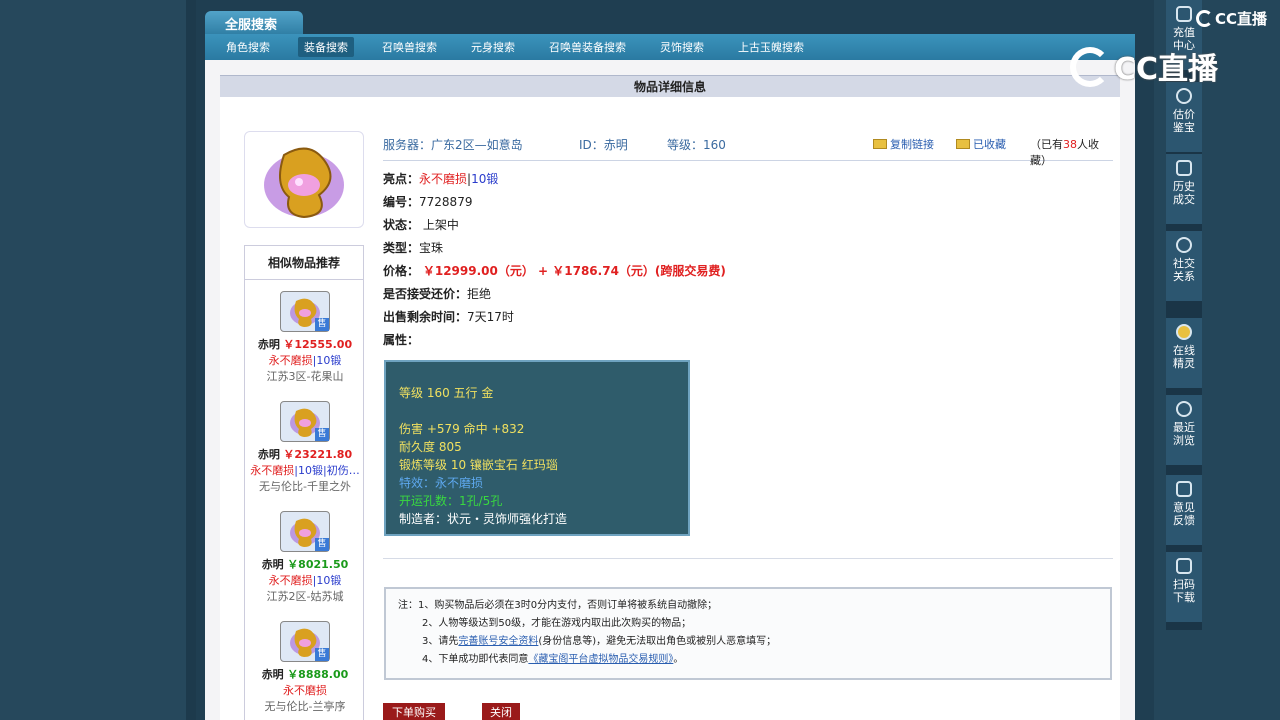 This screenshot has width=1280, height=720. I want to click on sprite-avatar-icon, so click(1184, 332).